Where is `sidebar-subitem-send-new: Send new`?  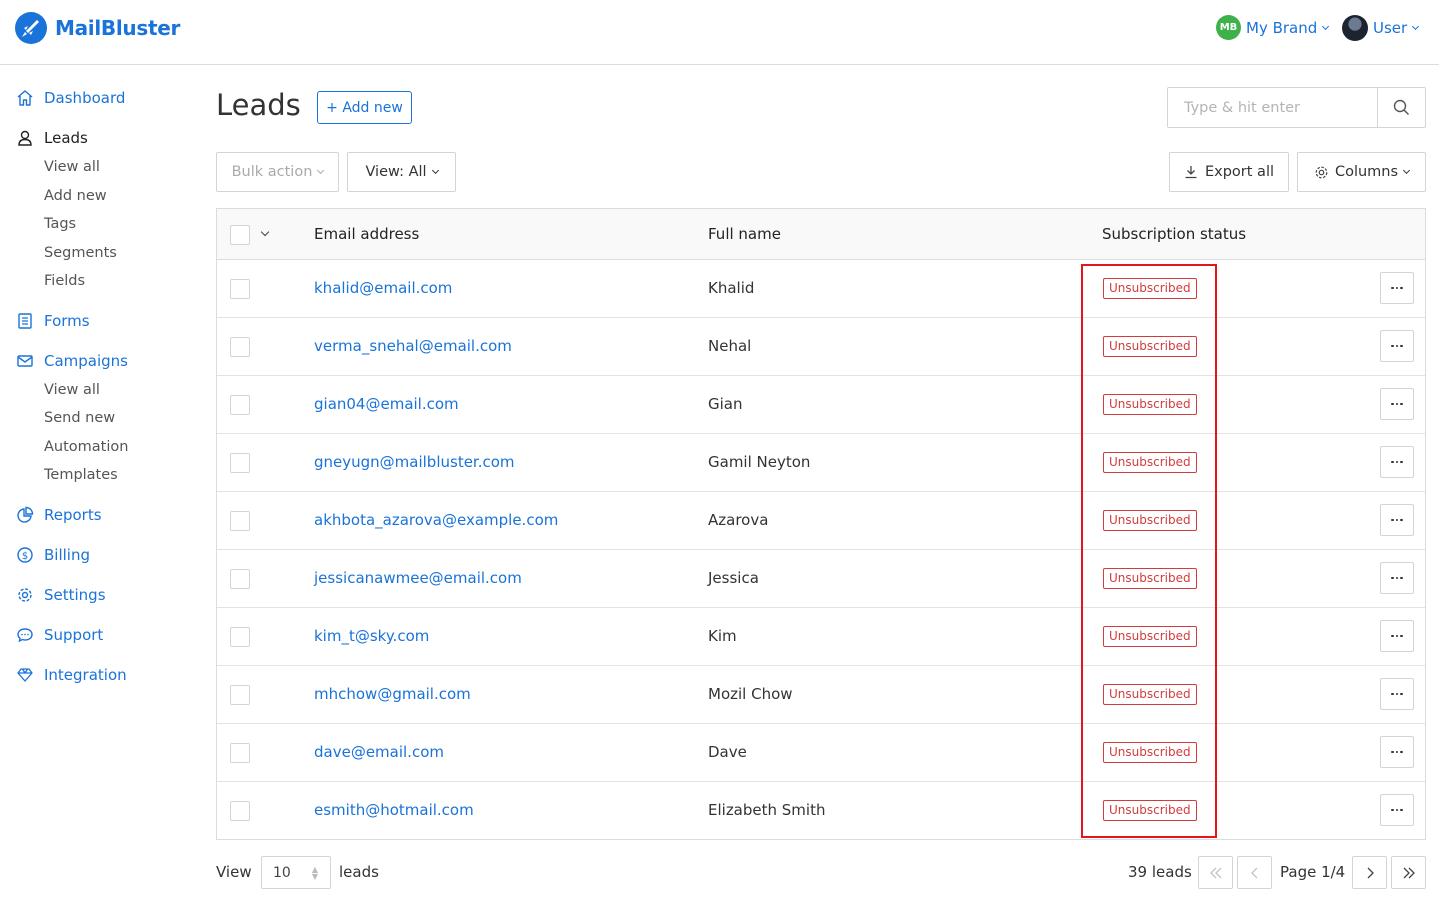
sidebar-subitem-send-new: Send new is located at coordinates (79, 418).